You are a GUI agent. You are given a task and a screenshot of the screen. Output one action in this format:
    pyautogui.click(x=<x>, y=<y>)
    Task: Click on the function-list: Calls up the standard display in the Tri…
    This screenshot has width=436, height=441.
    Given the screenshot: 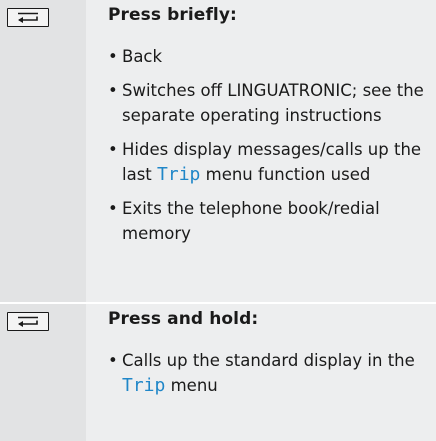 What is the action you would take?
    pyautogui.click(x=268, y=377)
    